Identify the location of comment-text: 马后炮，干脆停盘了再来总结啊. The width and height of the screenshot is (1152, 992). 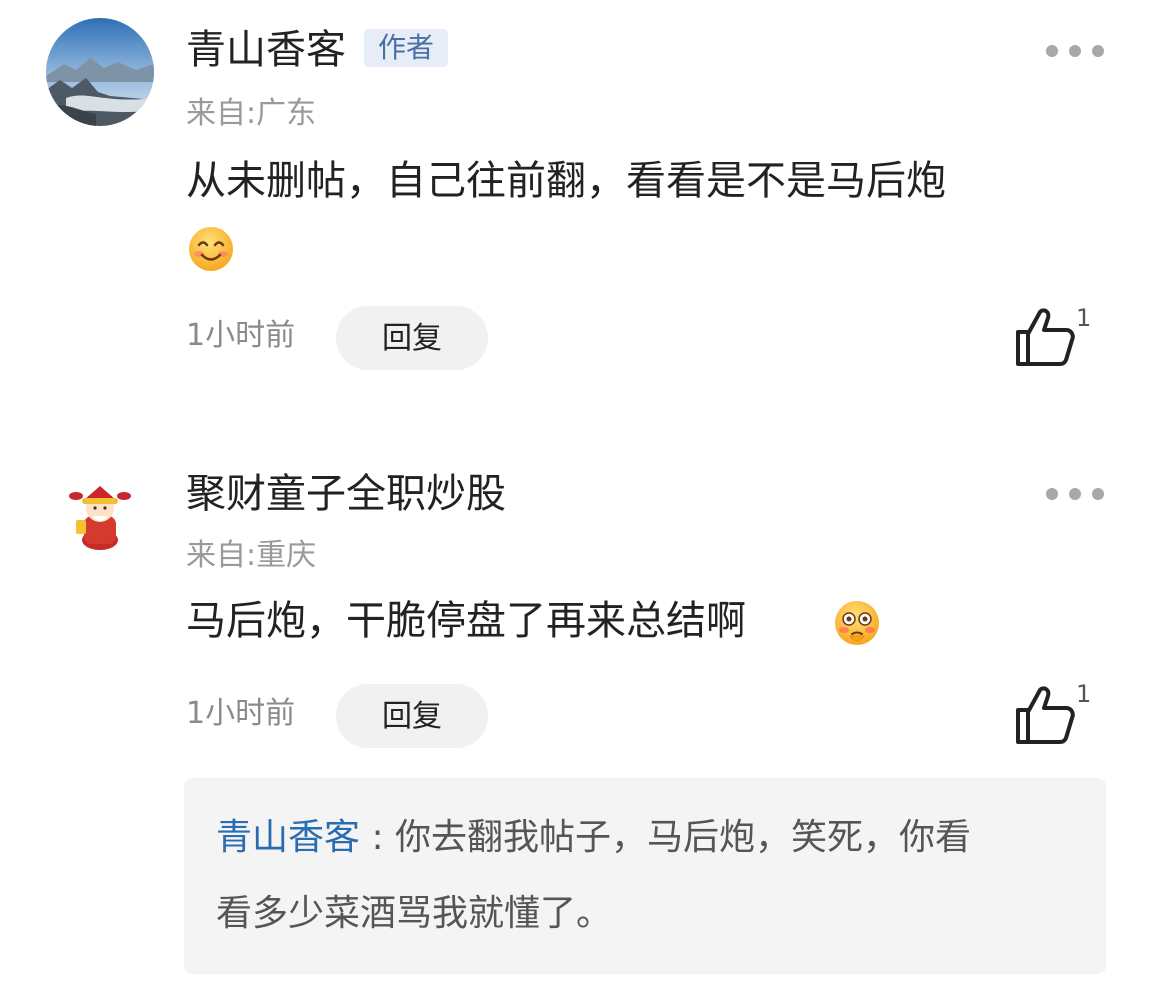
(466, 621).